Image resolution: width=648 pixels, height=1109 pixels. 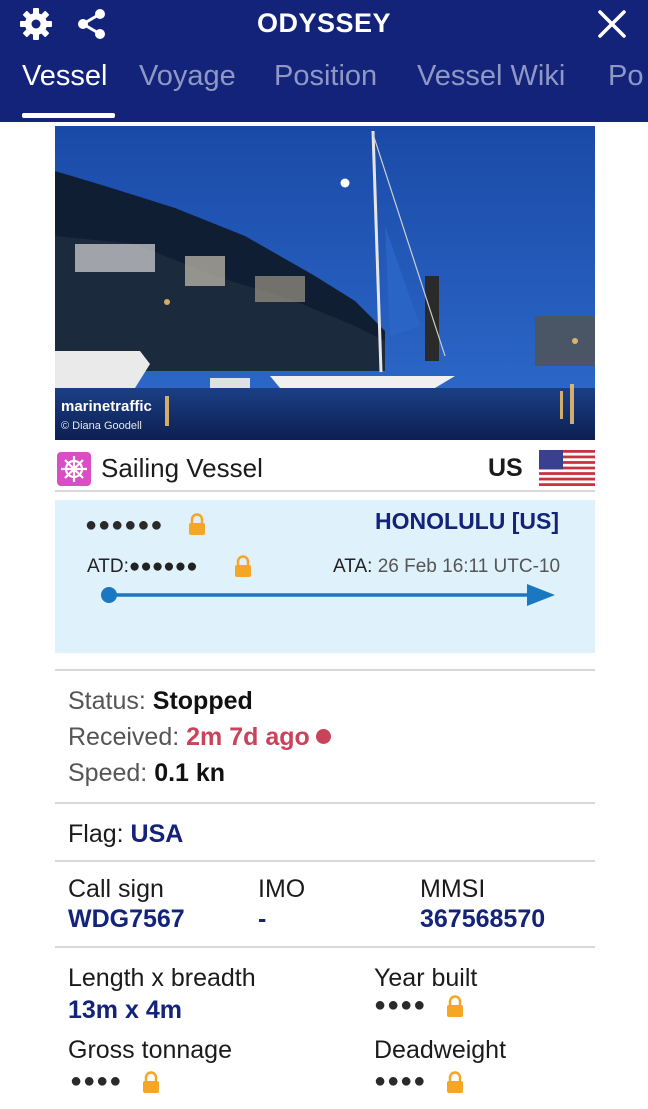 What do you see at coordinates (74, 469) in the screenshot?
I see `ship-wheel-icon` at bounding box center [74, 469].